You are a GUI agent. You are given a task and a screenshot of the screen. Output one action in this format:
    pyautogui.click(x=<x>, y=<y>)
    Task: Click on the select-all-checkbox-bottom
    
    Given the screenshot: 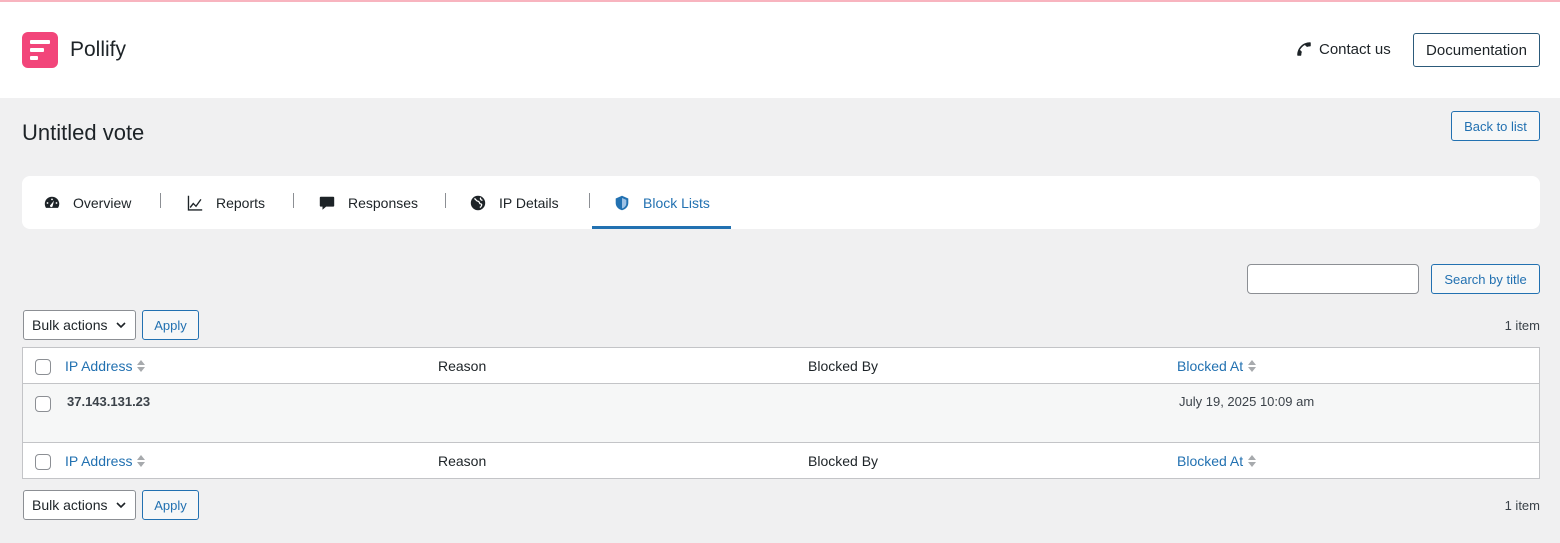 What is the action you would take?
    pyautogui.click(x=43, y=462)
    